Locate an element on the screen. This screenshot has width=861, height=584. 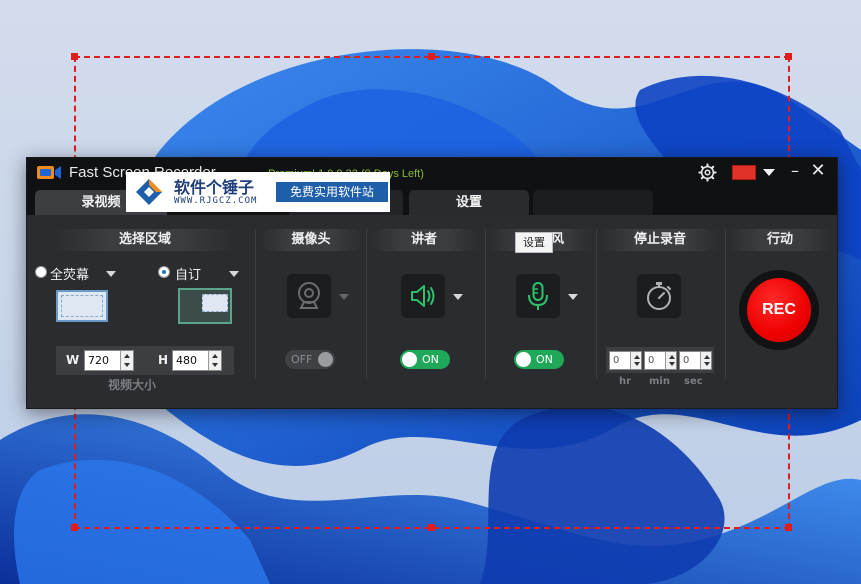
hours-label: hr is located at coordinates (625, 381).